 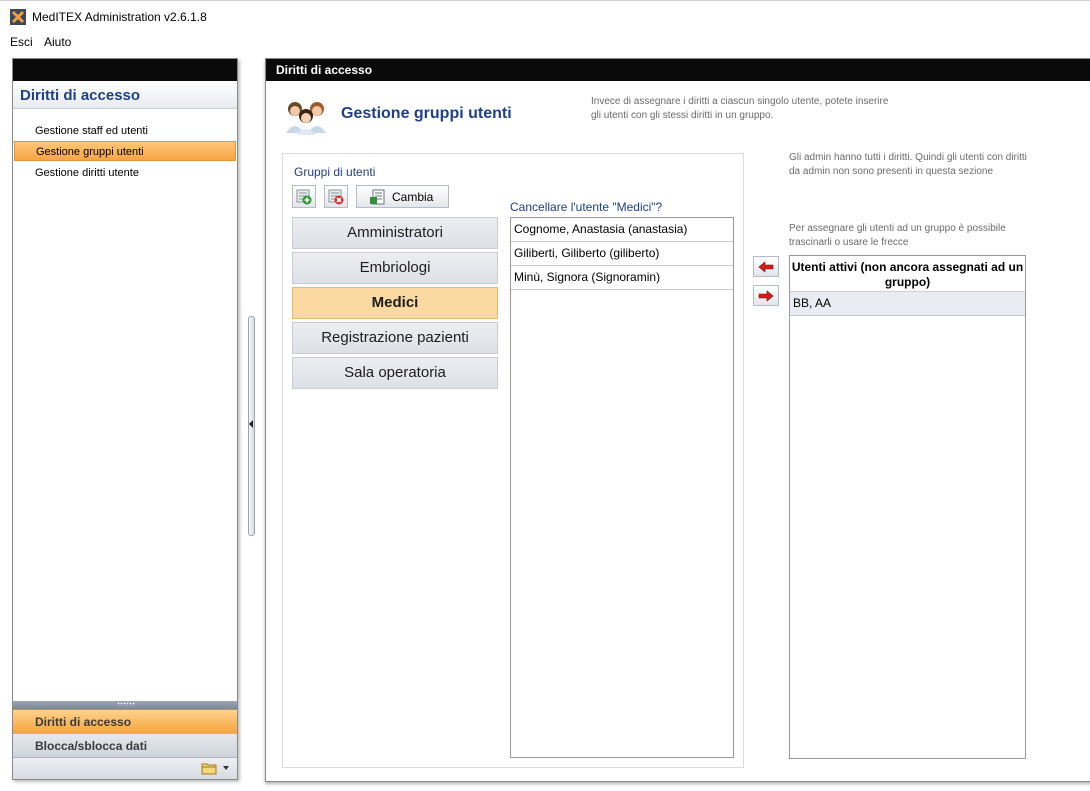 I want to click on panel-title: Diritti di accesso, so click(x=678, y=70).